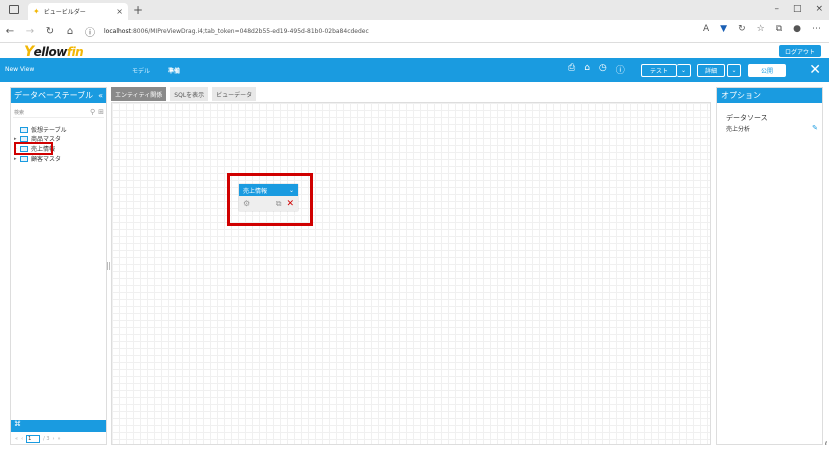 The width and height of the screenshot is (829, 450). I want to click on address-host: localhost, so click(117, 31).